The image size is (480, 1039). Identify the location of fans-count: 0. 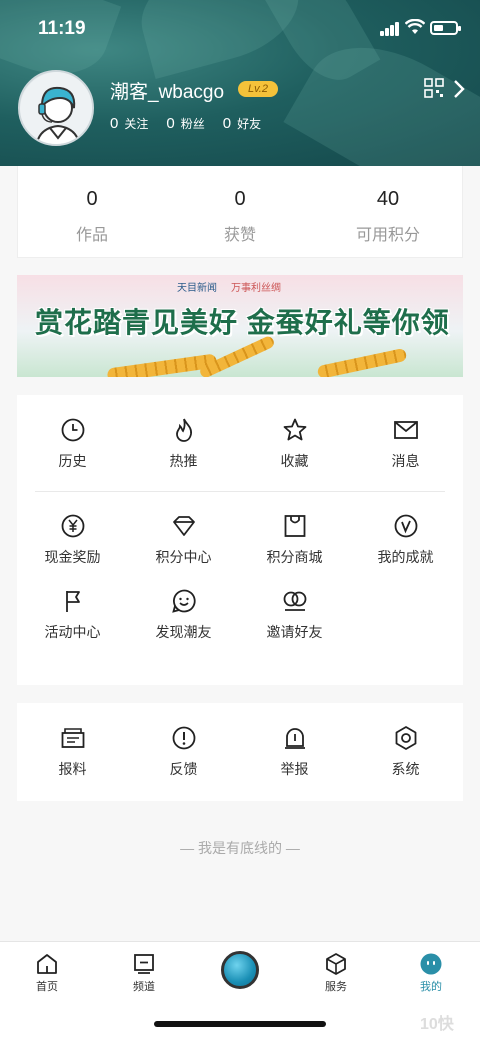
(170, 123).